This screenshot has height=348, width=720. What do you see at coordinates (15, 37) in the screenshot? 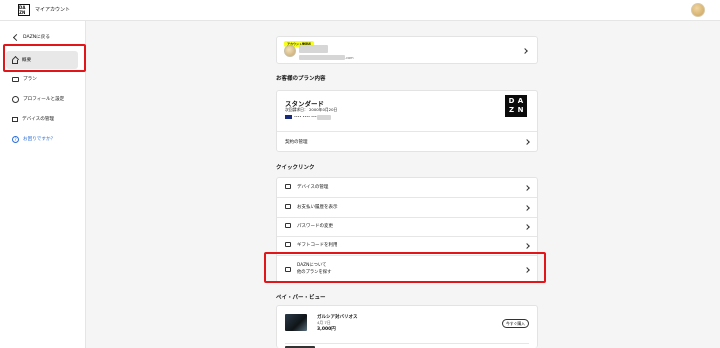
I see `chevron-left-icon` at bounding box center [15, 37].